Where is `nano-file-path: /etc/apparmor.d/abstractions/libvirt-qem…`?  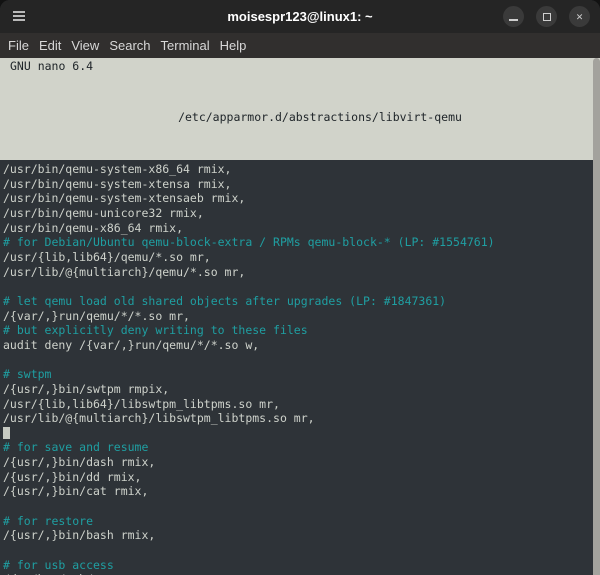 nano-file-path: /etc/apparmor.d/abstractions/libvirt-qem… is located at coordinates (320, 117).